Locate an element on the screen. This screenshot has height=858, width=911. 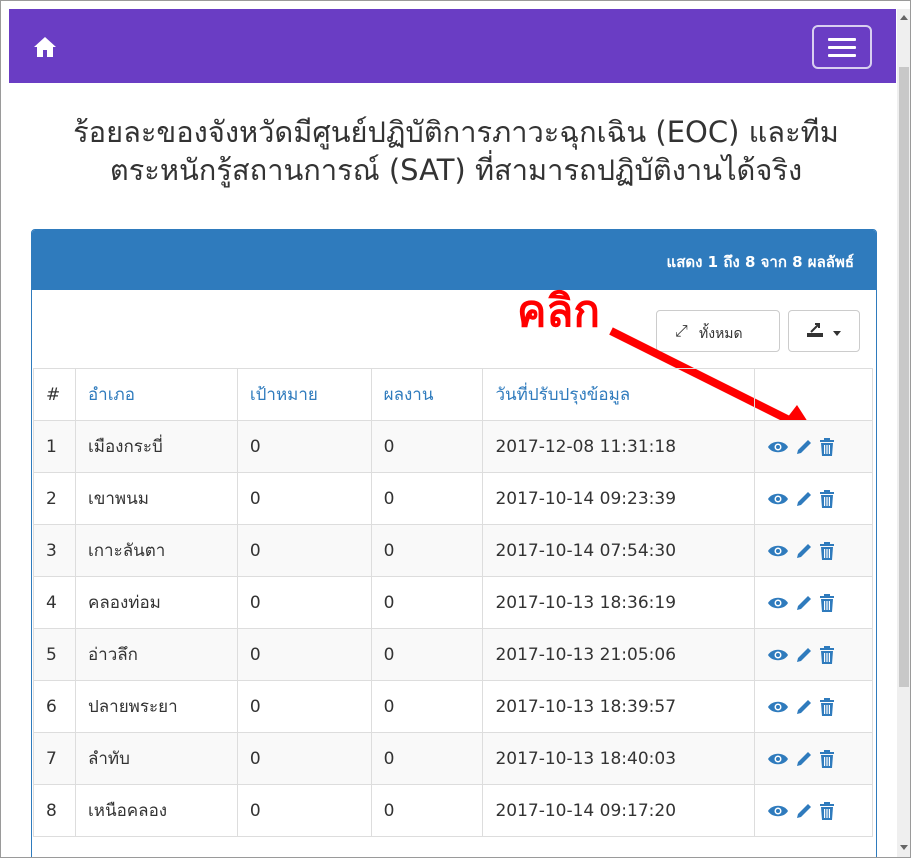
updated-cell: 2017-10-14 09:23:39 is located at coordinates (619, 498).